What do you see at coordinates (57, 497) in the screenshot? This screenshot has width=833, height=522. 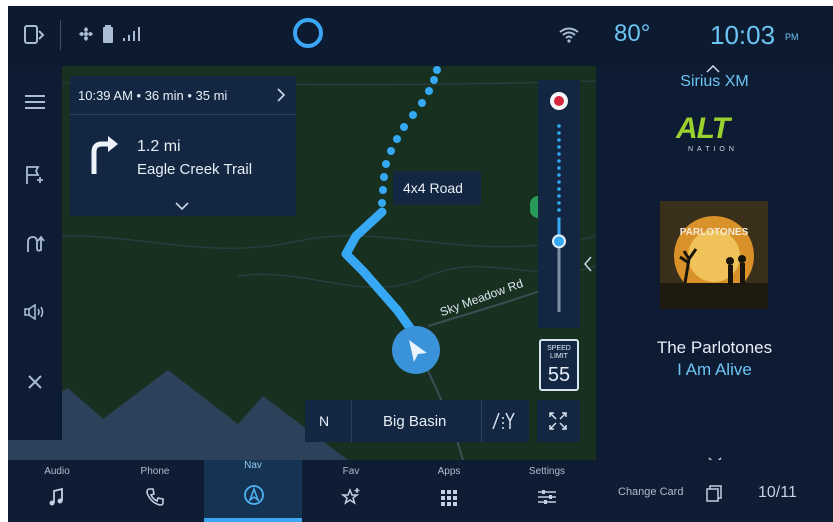 I see `music-note-icon` at bounding box center [57, 497].